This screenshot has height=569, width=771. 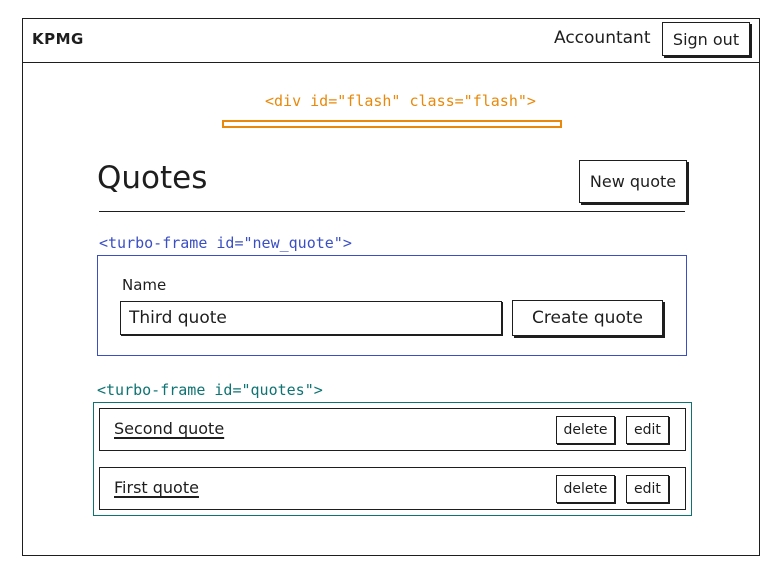 I want to click on page-title: Quotes, so click(x=152, y=178).